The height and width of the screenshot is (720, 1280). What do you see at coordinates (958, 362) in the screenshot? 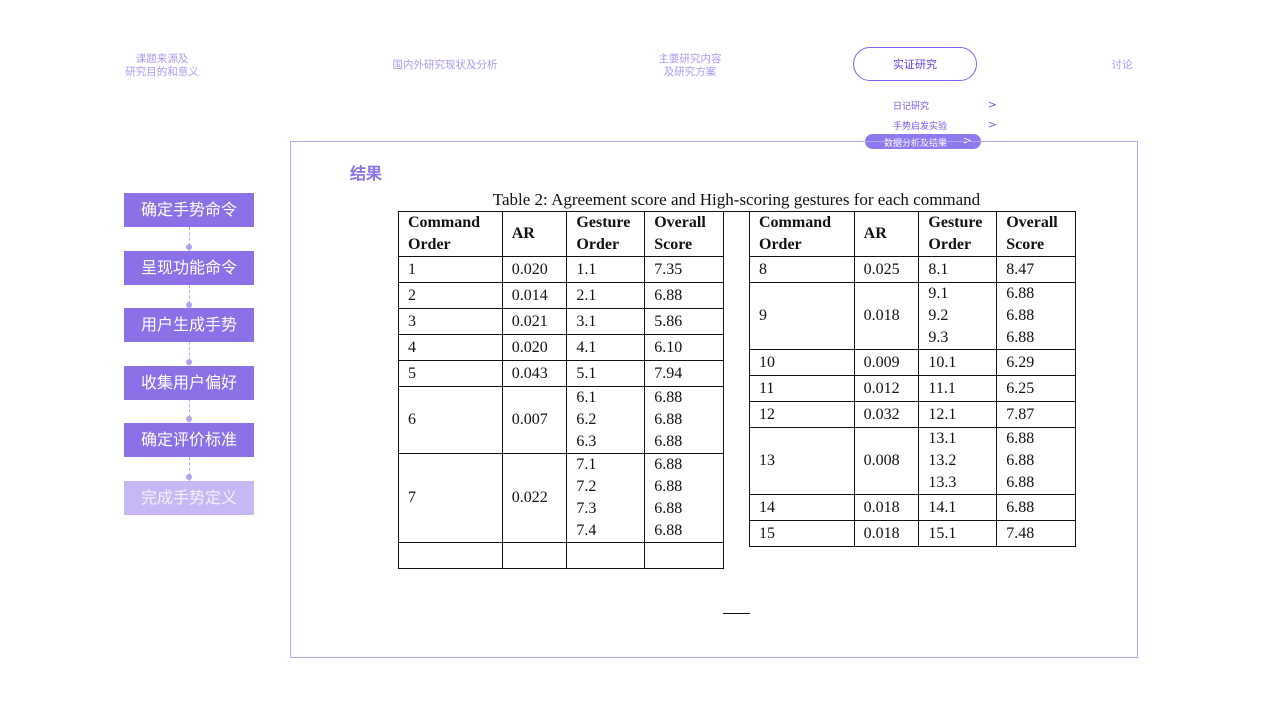
I see `table-cell-gesture-order: 10.1` at bounding box center [958, 362].